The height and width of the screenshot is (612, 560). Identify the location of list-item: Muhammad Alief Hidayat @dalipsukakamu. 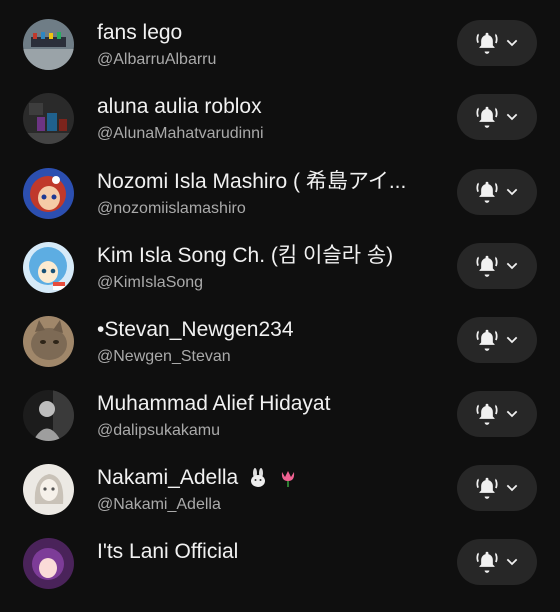
(280, 427).